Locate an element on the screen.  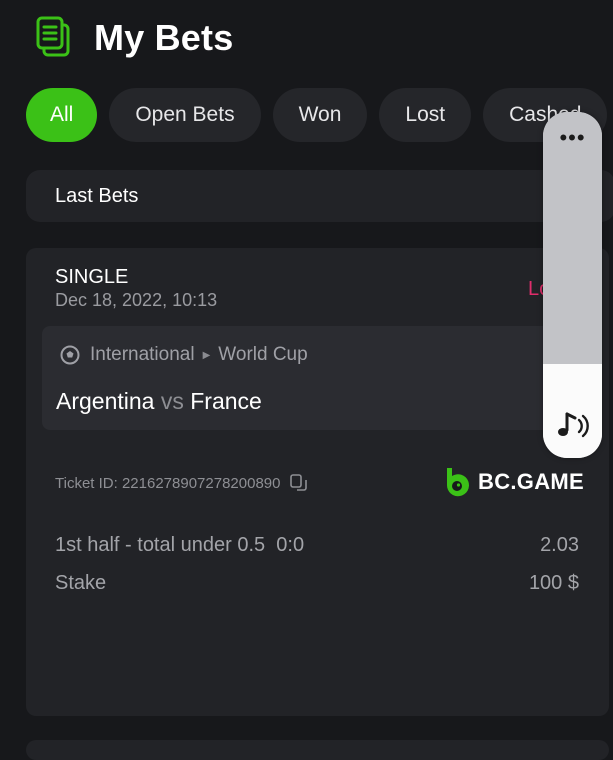
selection-row: 1st half - total under 0.5 0:0 2.03 is located at coordinates (317, 545).